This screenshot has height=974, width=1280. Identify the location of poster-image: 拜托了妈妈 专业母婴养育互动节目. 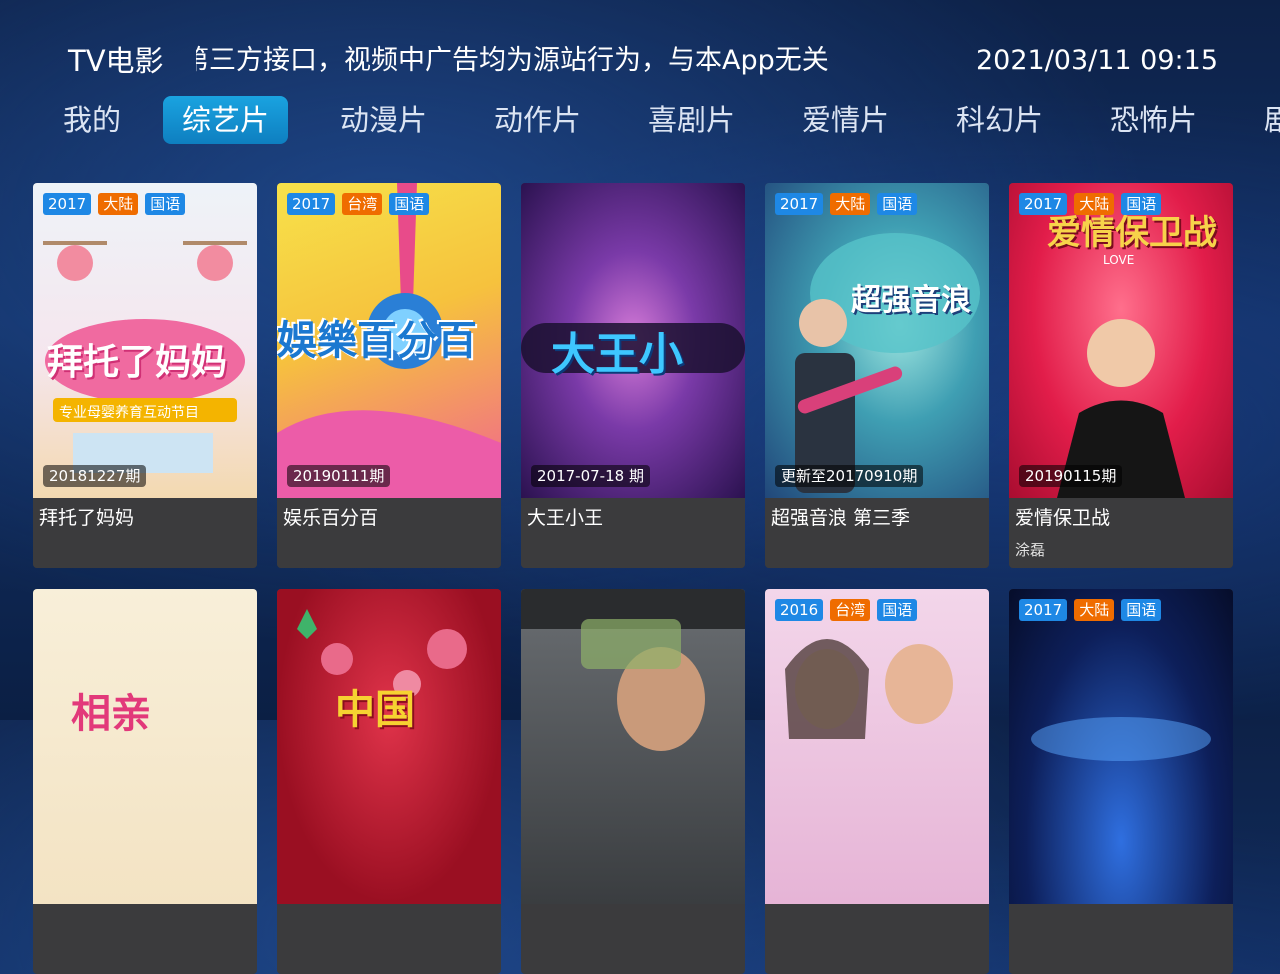
(145, 340).